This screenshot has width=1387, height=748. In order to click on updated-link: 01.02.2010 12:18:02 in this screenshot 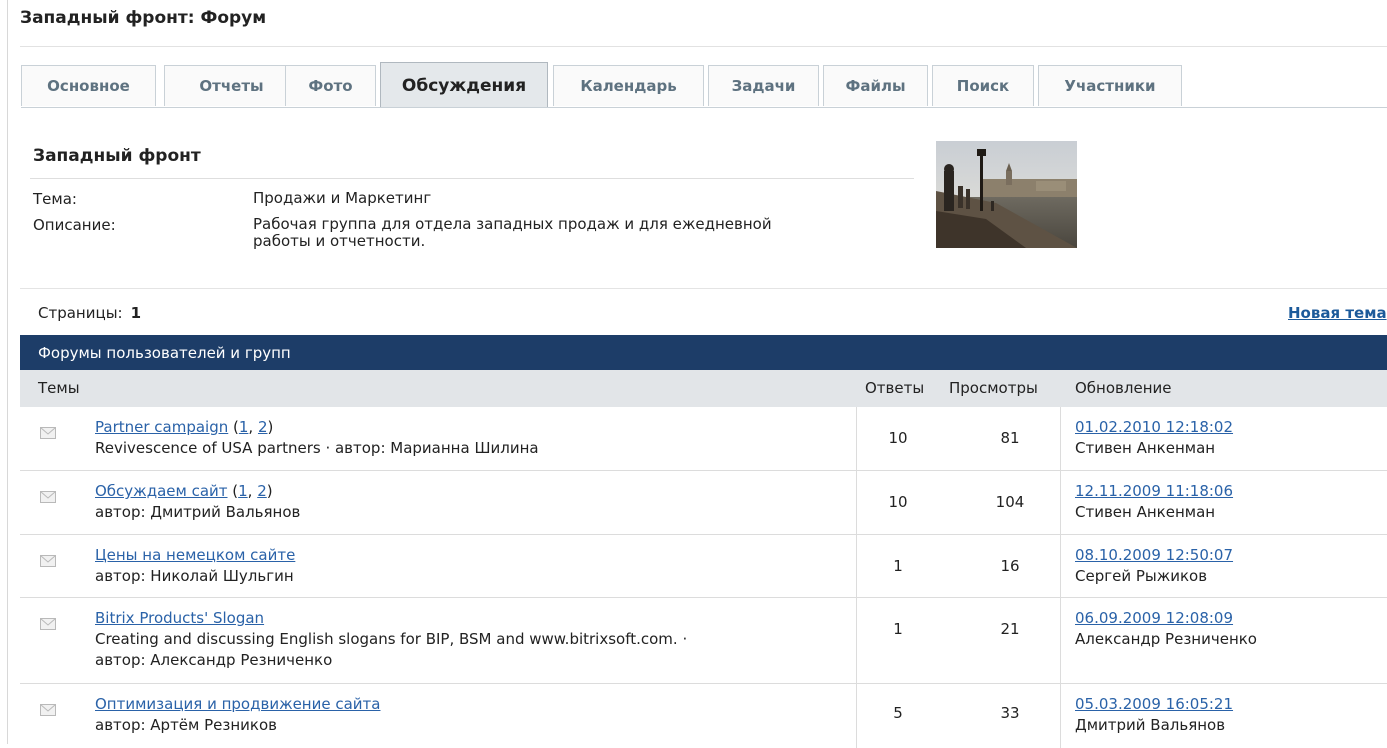, I will do `click(1154, 427)`.